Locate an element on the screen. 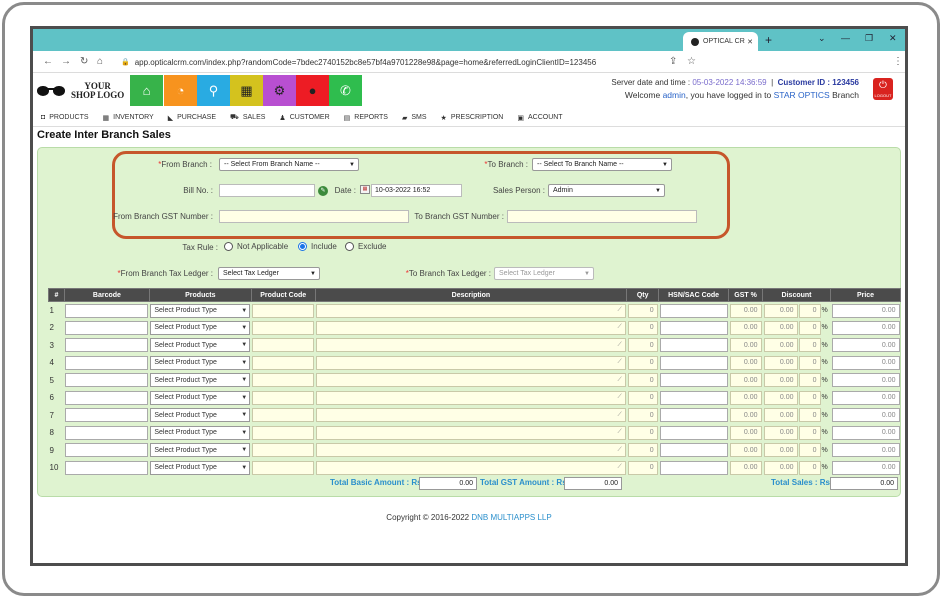 The image size is (942, 598). calendar-icon: ▦ is located at coordinates (365, 189).